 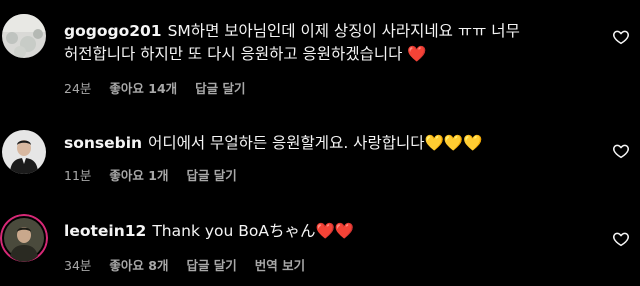 I want to click on comment-text-line-2: 허전합니다 하지만 또 다시 응원하고 응원하겠습니다, so click(x=233, y=54).